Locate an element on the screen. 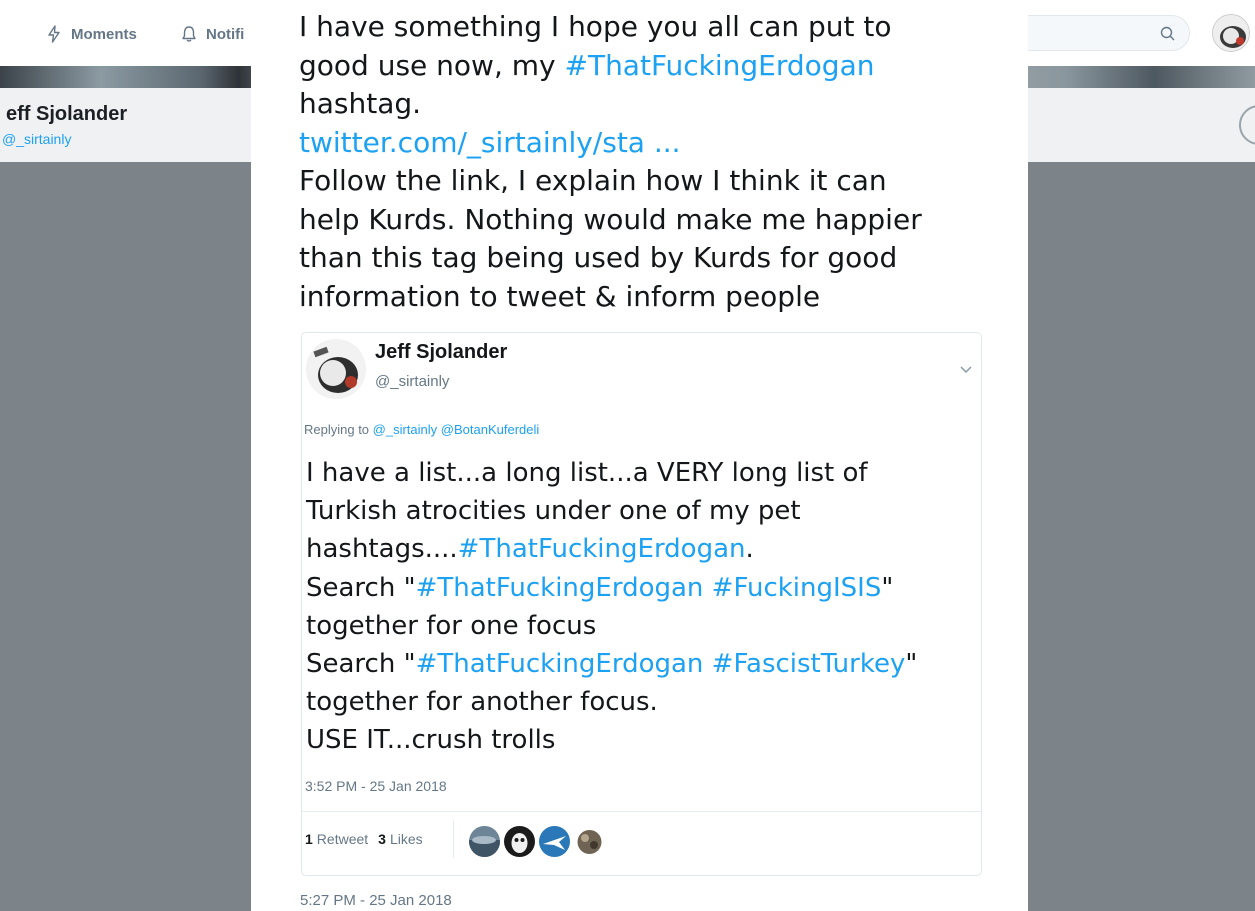 This screenshot has width=1255, height=911. quote-line: hashtags....#ThatFuckingErdogan. is located at coordinates (641, 549).